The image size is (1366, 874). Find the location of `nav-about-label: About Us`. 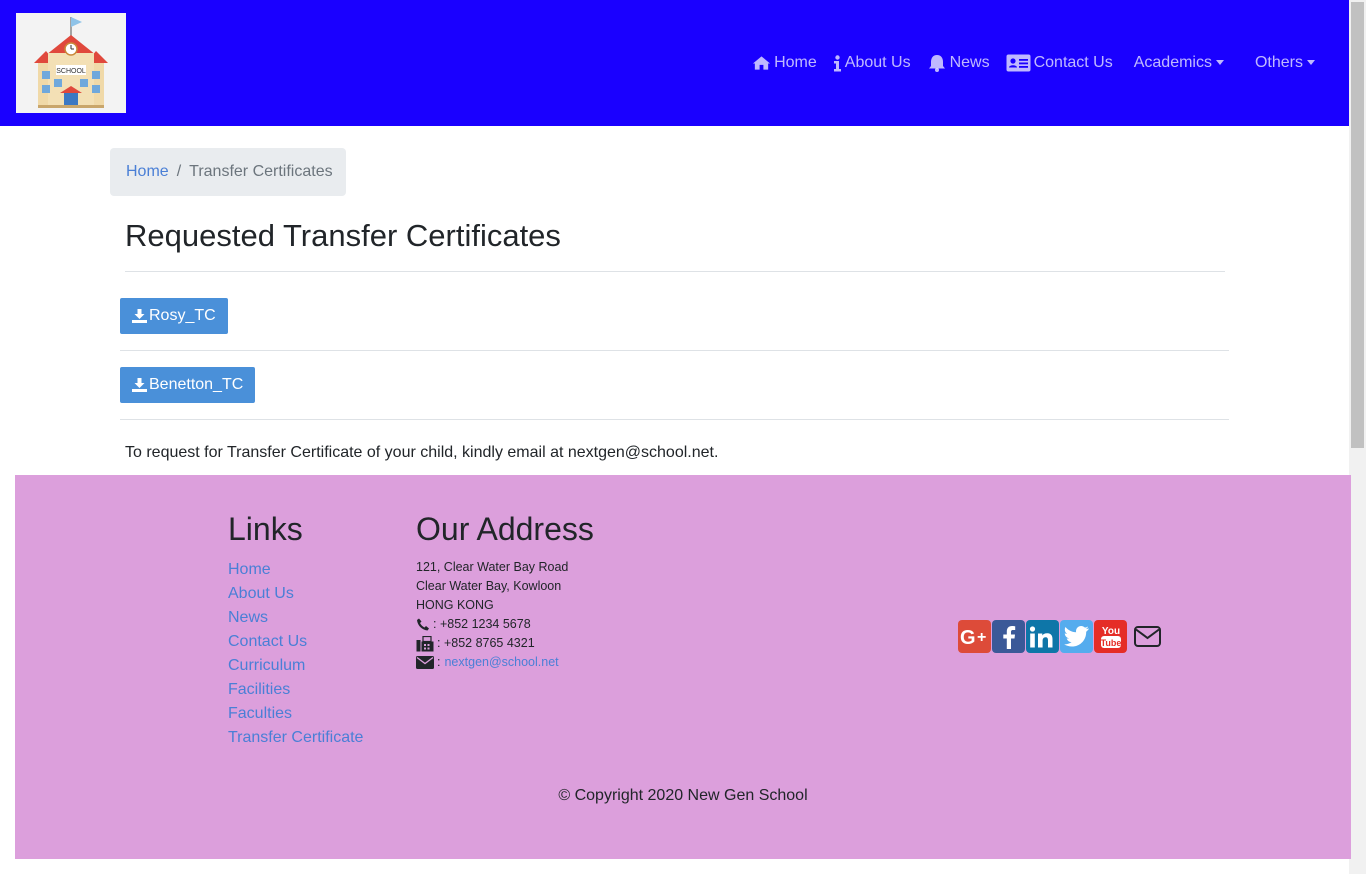

nav-about-label: About Us is located at coordinates (877, 62).